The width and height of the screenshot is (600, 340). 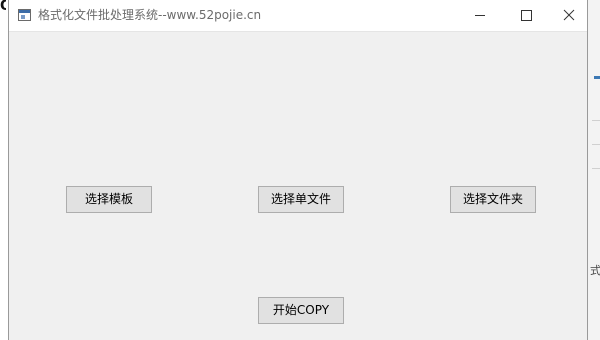 What do you see at coordinates (24, 15) in the screenshot?
I see `app-window-icon` at bounding box center [24, 15].